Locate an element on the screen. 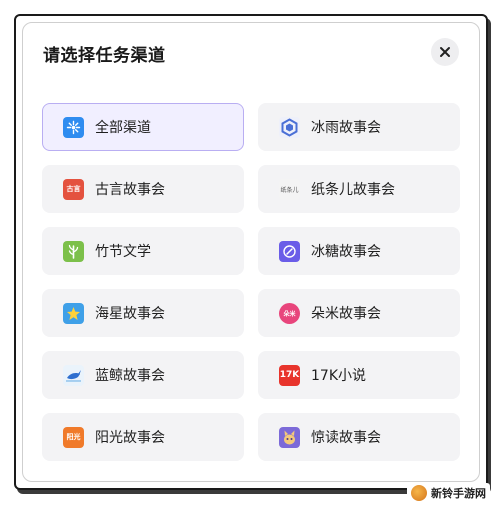 This screenshot has height=505, width=500. channel-option-all: 全部渠道 is located at coordinates (143, 127).